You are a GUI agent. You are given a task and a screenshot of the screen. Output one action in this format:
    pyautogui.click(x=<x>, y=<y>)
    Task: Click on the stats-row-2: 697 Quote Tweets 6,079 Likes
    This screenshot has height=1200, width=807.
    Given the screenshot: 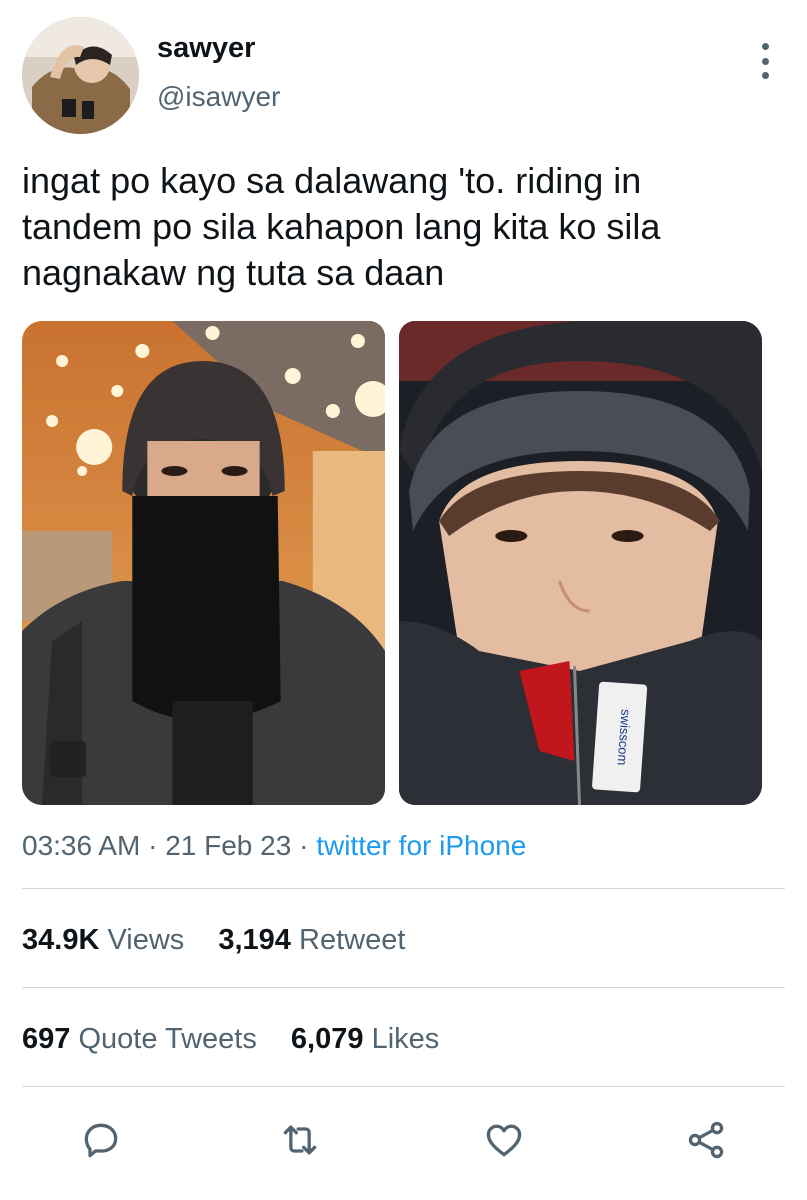 What is the action you would take?
    pyautogui.click(x=243, y=1039)
    